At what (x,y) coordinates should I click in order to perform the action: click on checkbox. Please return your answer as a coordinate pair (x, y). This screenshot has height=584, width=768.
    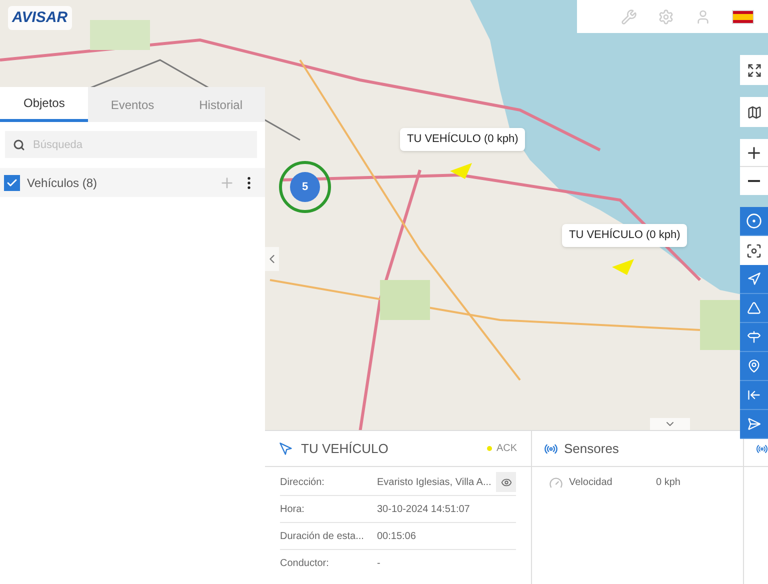
    Looking at the image, I should click on (12, 182).